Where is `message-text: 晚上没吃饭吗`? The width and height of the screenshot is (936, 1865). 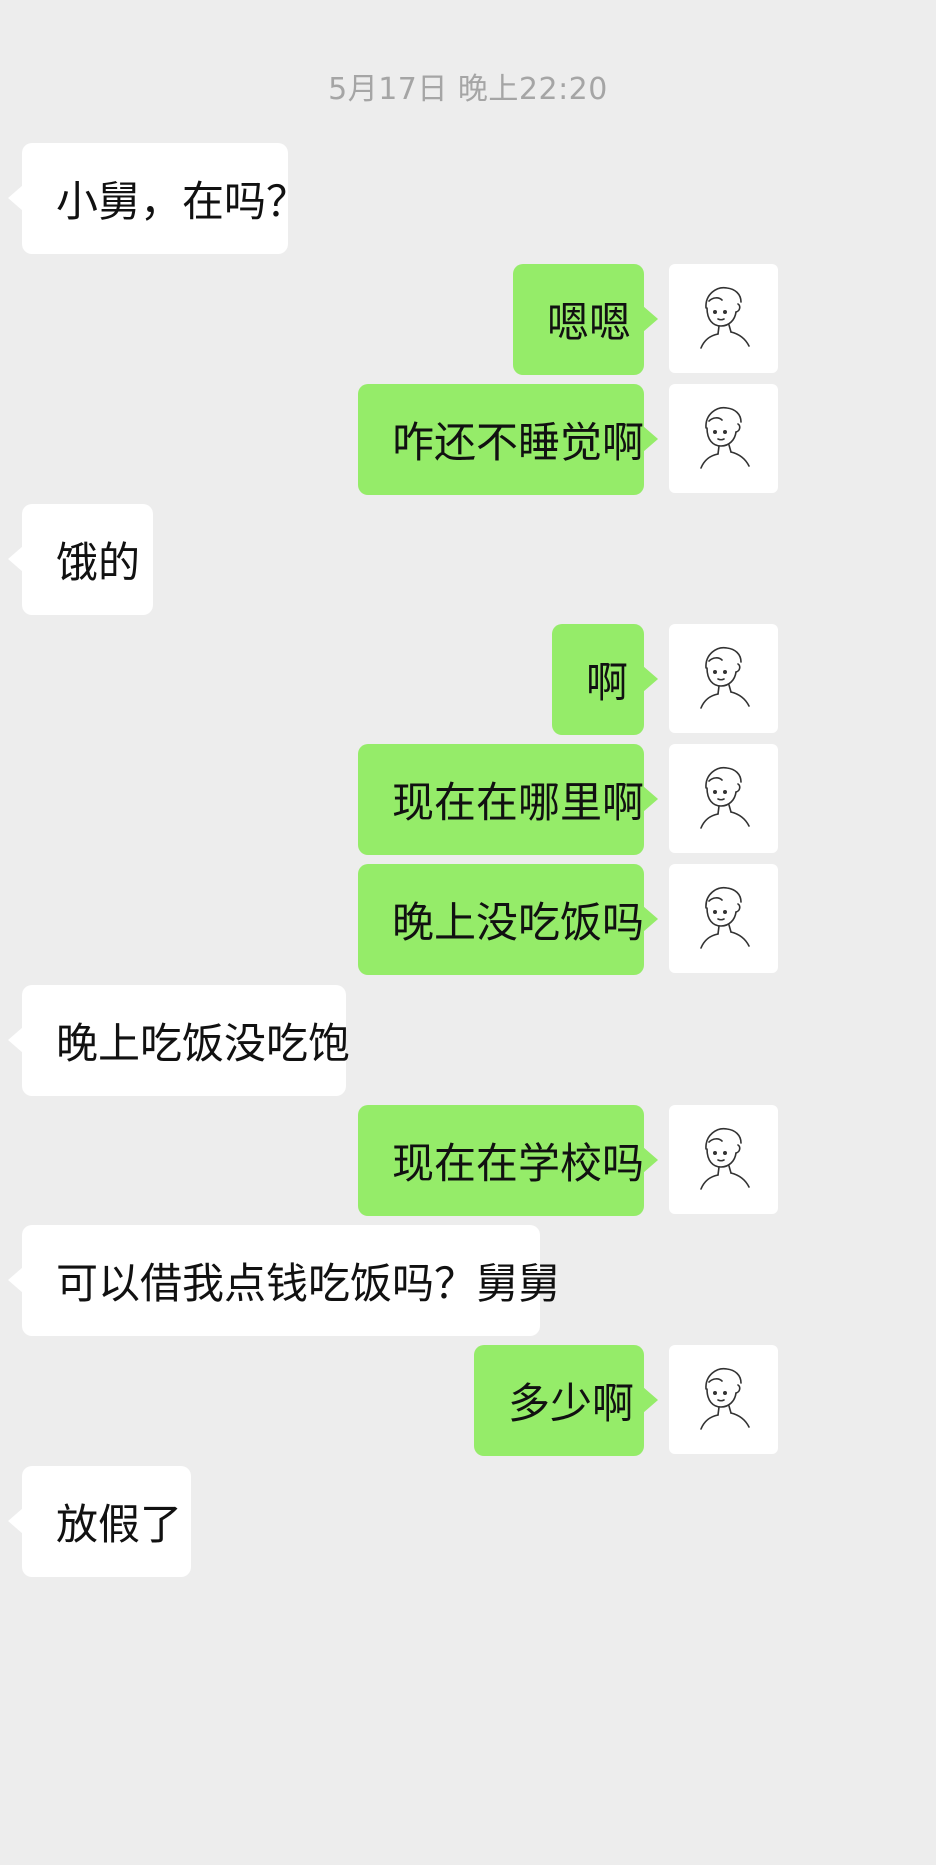
message-text: 晚上没吃饭吗 is located at coordinates (518, 922).